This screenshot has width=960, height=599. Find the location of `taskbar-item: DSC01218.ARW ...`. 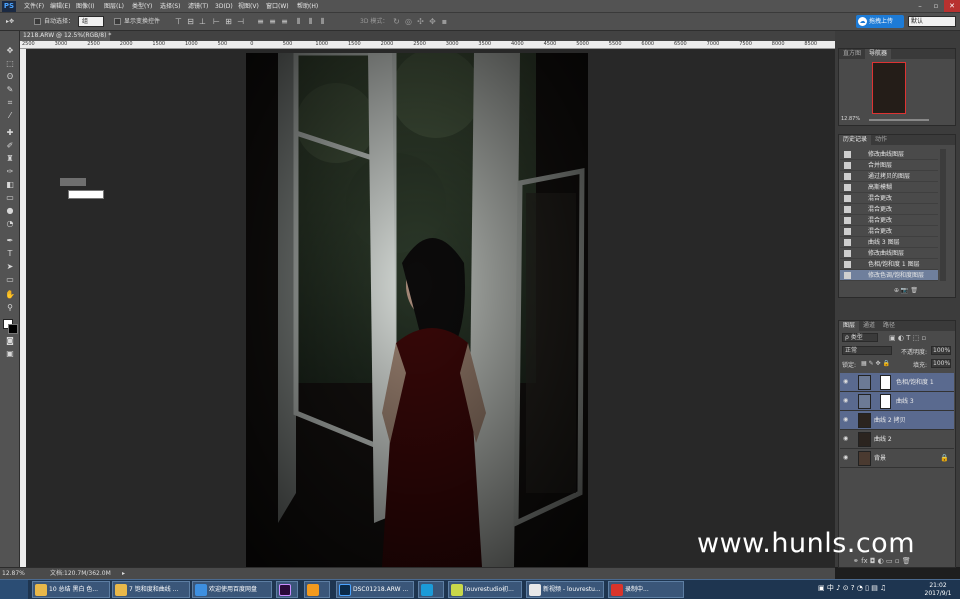

taskbar-item: DSC01218.ARW ... is located at coordinates (375, 589).